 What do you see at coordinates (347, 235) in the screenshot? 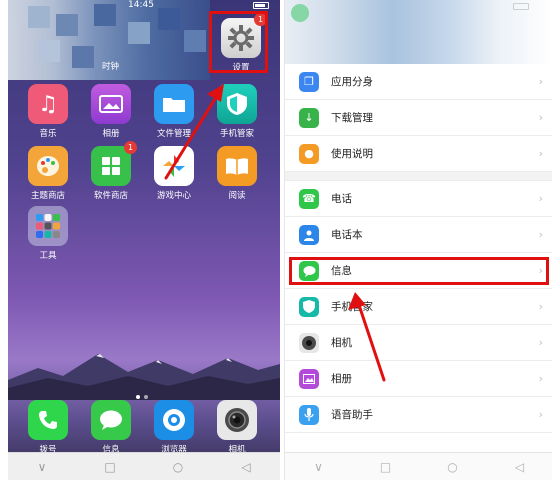
I see `settings-item-label: 电话本` at bounding box center [347, 235].